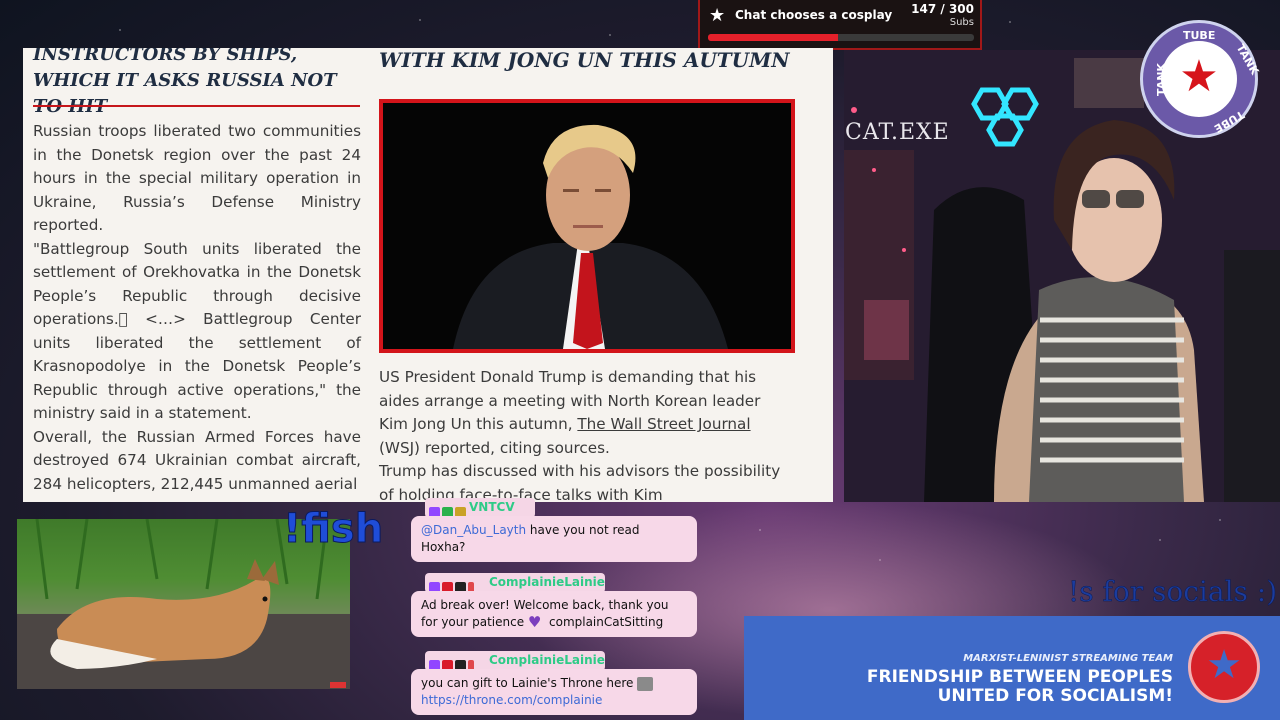  What do you see at coordinates (840, 25) in the screenshot?
I see `sub-goal-widget: ★ Chat chooses a cosplay 147 / 300 Subs` at bounding box center [840, 25].